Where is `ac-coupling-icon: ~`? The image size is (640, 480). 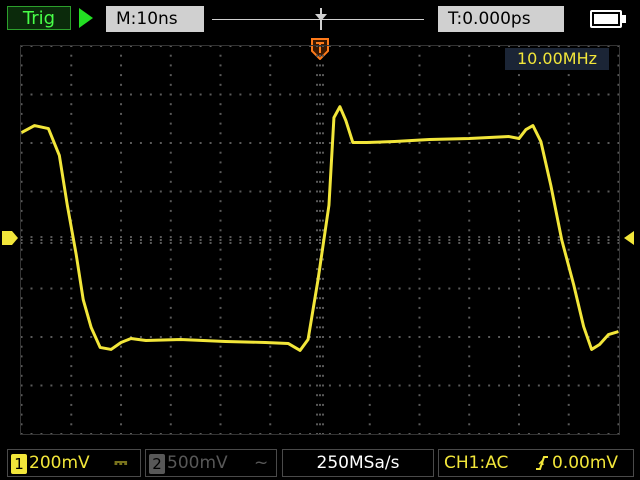 ac-coupling-icon: ~ is located at coordinates (261, 463).